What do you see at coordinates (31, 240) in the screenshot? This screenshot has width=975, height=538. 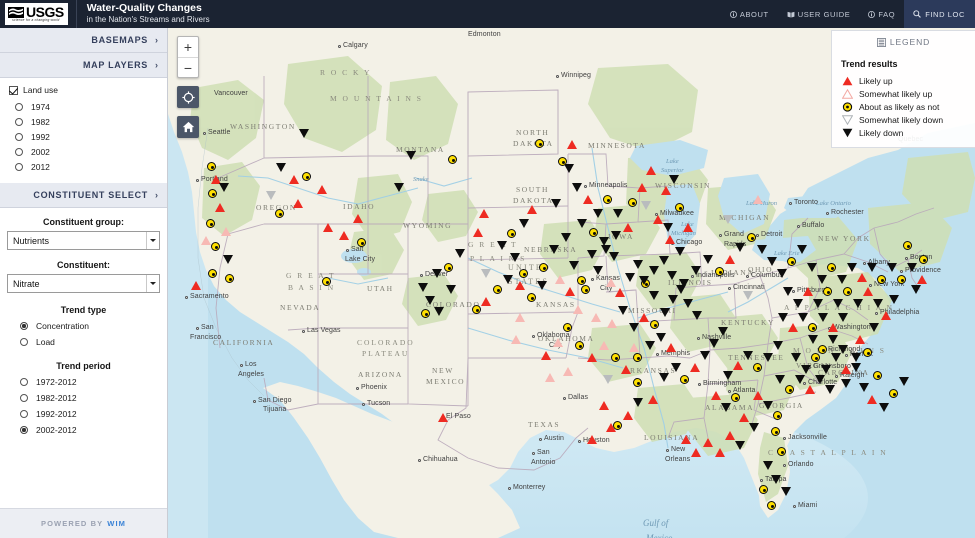 I see `constituent-group-value: Nutrients` at bounding box center [31, 240].